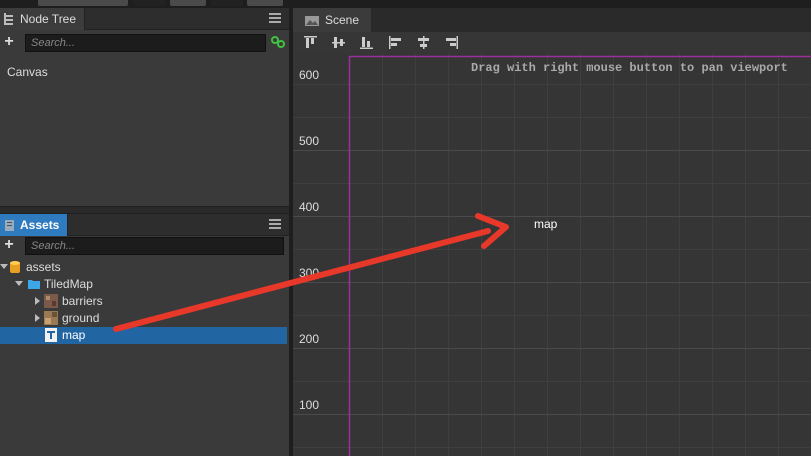  Describe the element at coordinates (9, 225) in the screenshot. I see `assets-icon` at that location.